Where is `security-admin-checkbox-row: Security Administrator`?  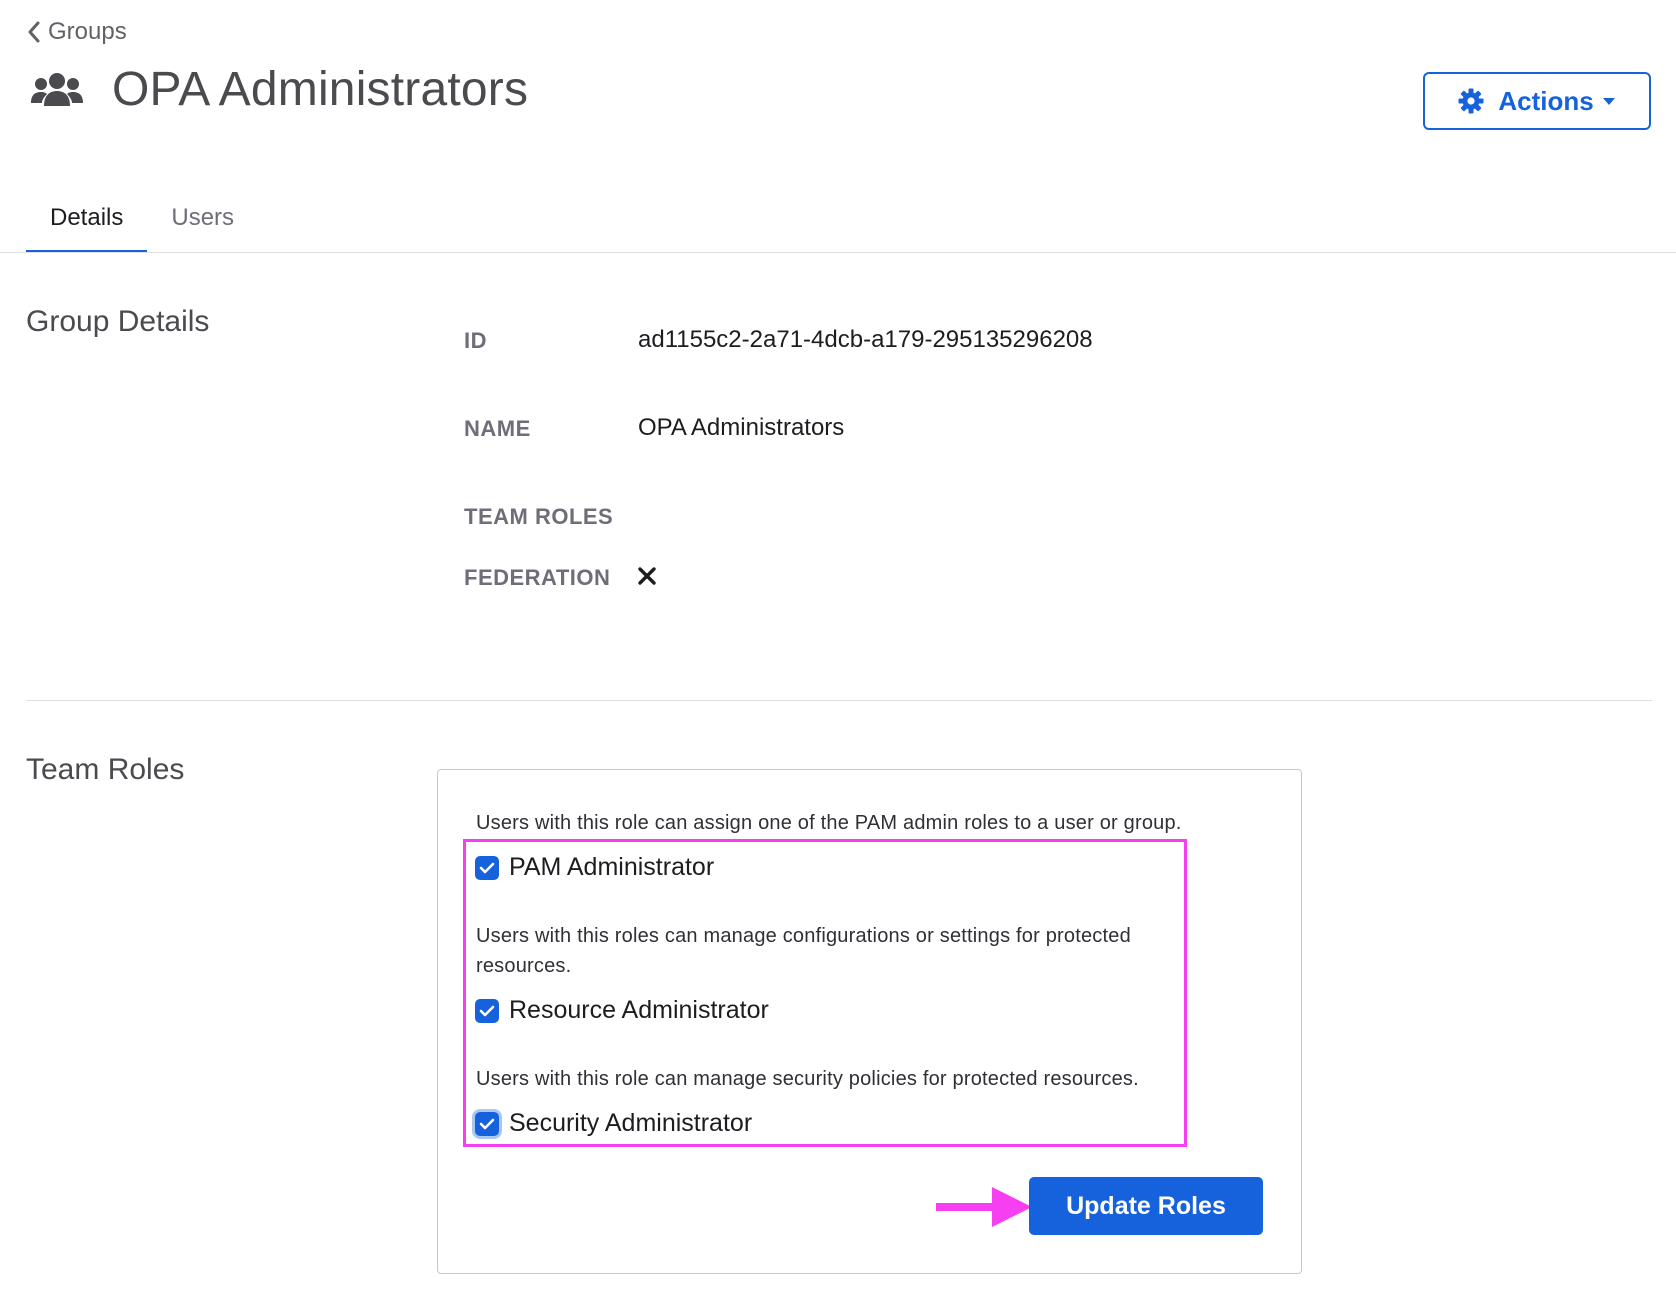
security-admin-checkbox-row: Security Administrator is located at coordinates (613, 1123).